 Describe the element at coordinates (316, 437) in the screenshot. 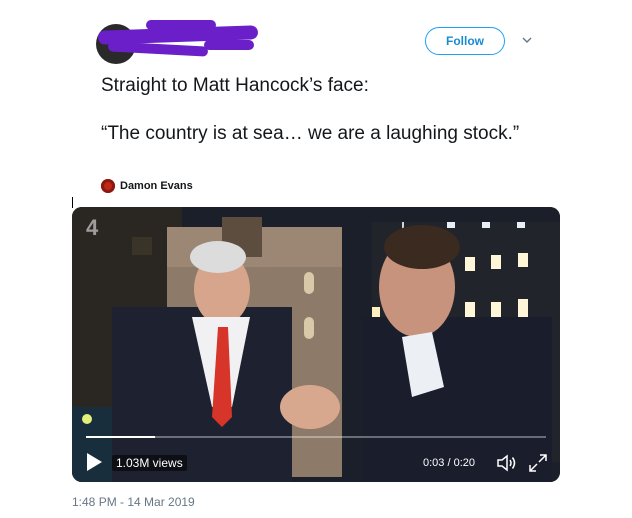

I see `progress-bar` at that location.